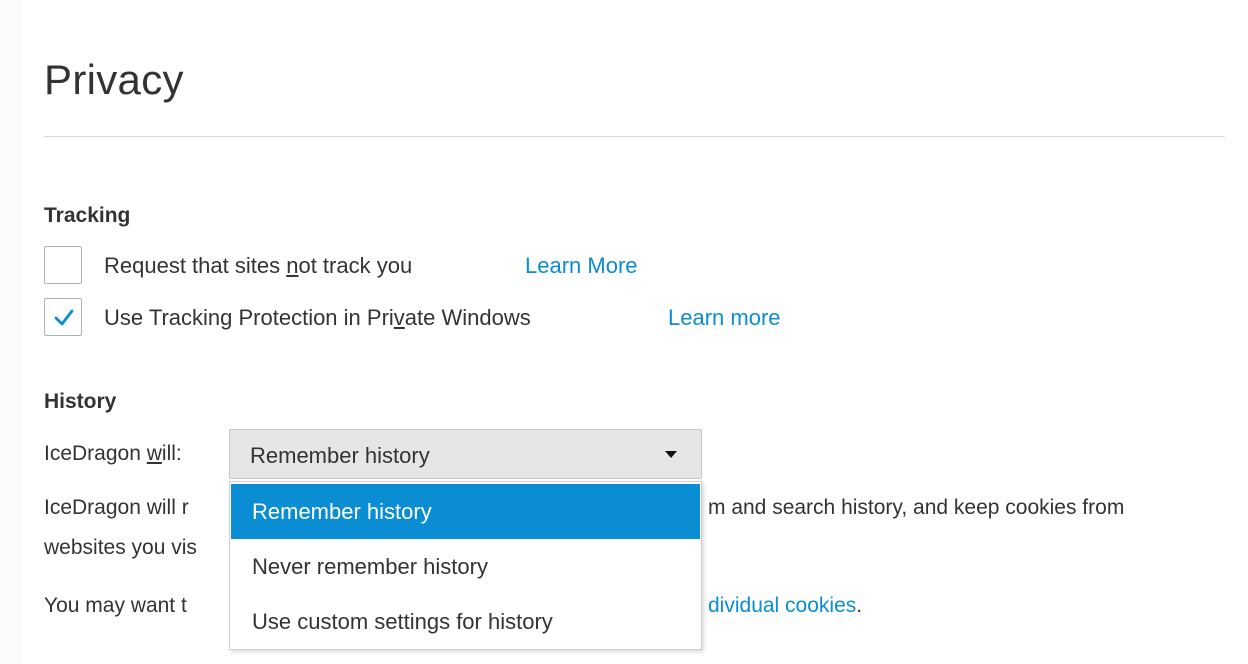  I want to click on title-divider, so click(634, 136).